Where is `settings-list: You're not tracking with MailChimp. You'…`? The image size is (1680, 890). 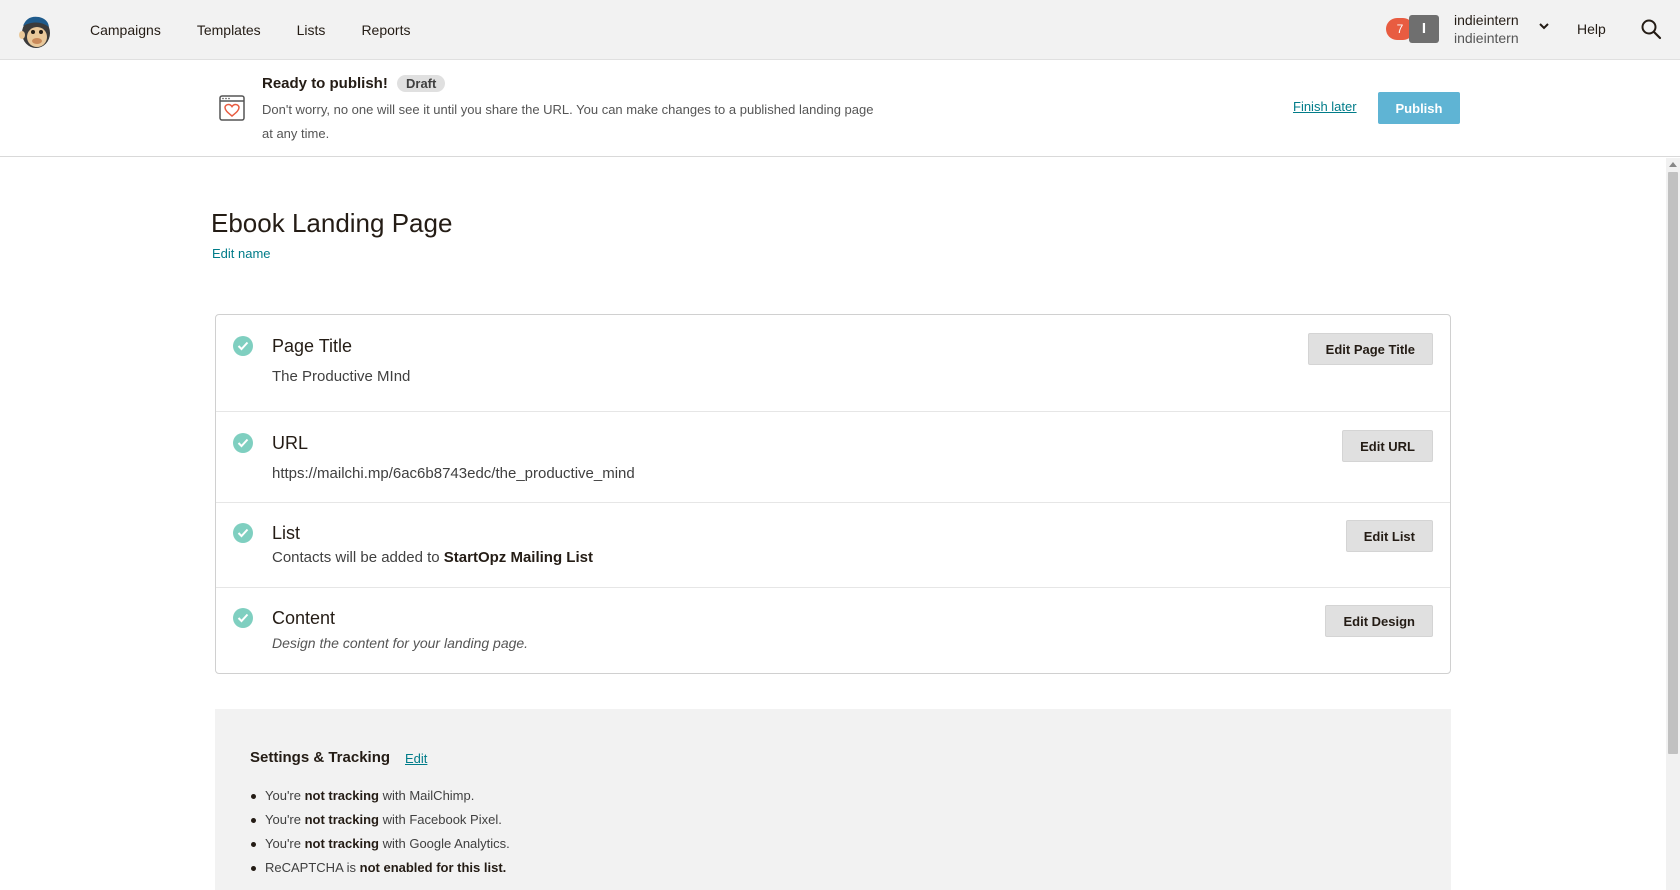
settings-list: You're not tracking with MailChimp. You'… is located at coordinates (380, 832).